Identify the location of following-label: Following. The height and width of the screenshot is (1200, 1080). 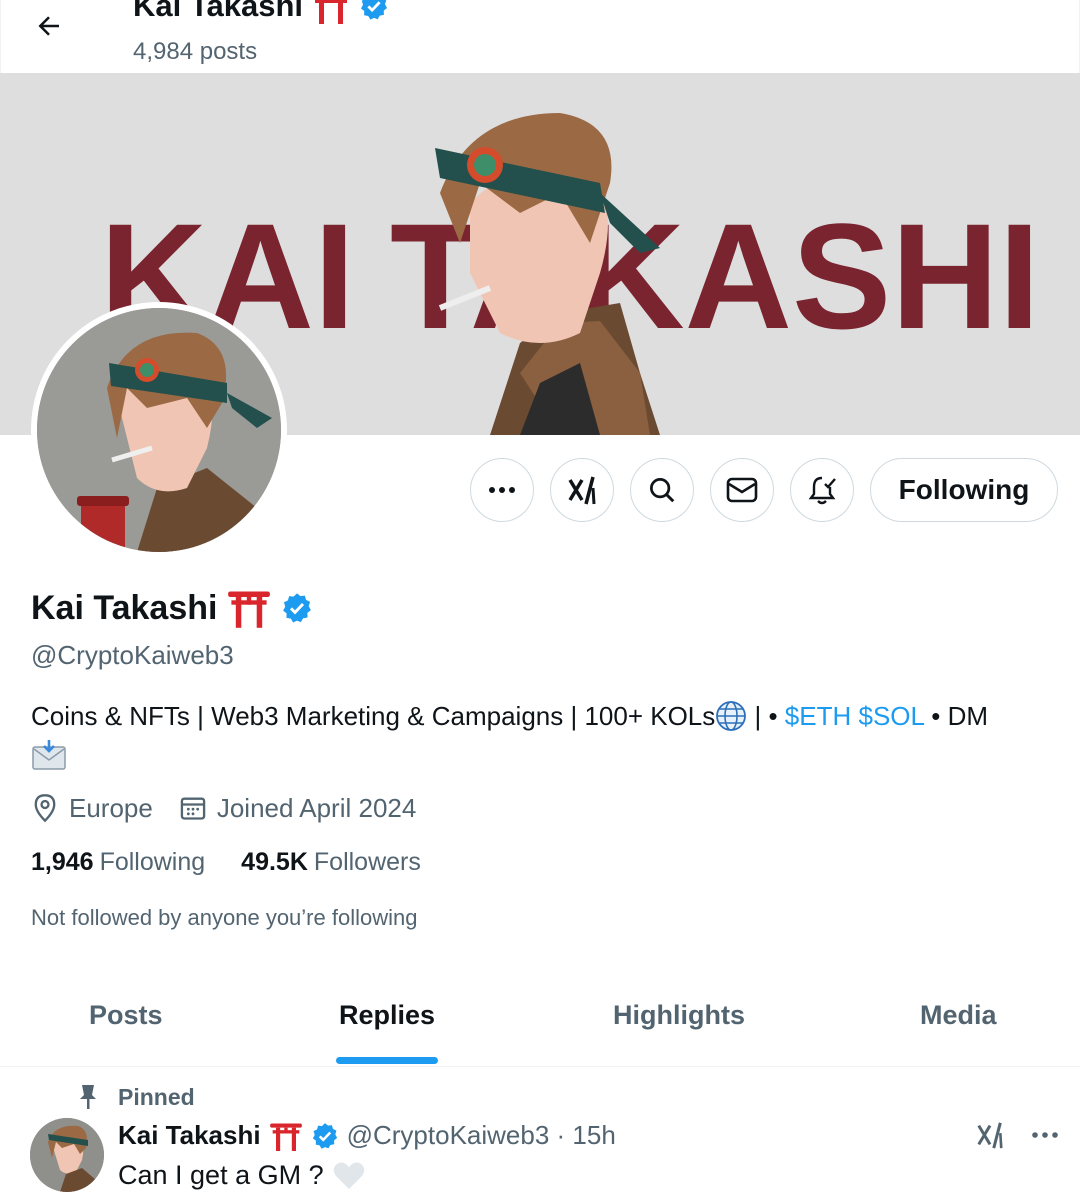
(152, 862).